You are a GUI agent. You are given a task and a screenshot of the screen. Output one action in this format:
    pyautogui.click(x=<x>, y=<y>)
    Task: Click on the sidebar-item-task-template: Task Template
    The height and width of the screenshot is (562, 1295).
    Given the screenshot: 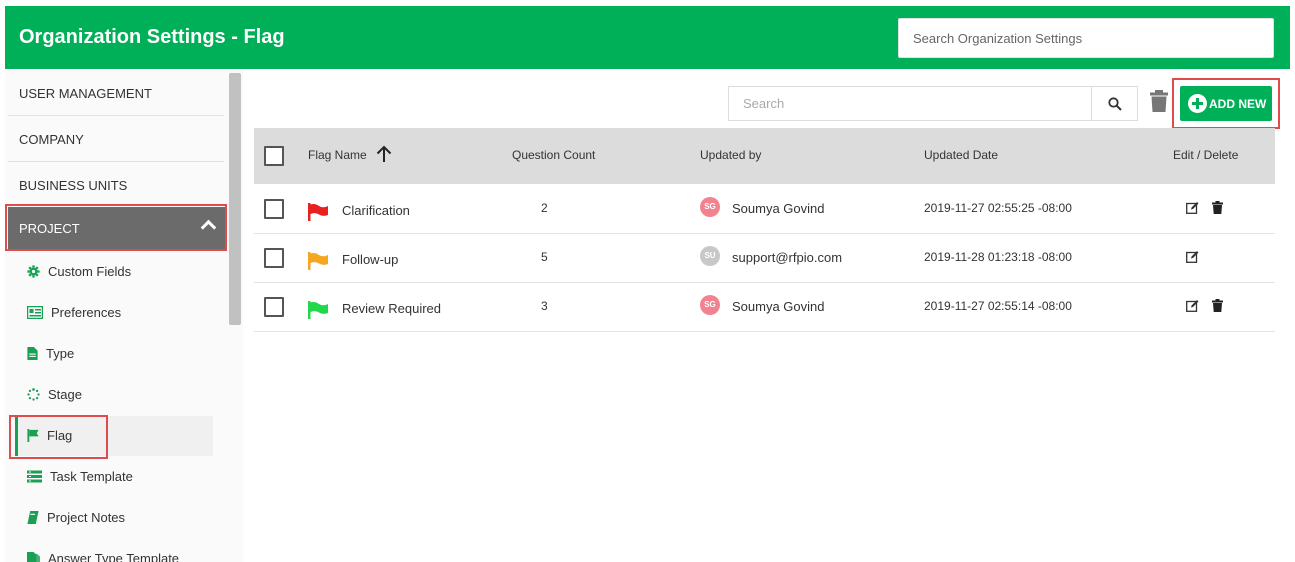 What is the action you would take?
    pyautogui.click(x=114, y=477)
    